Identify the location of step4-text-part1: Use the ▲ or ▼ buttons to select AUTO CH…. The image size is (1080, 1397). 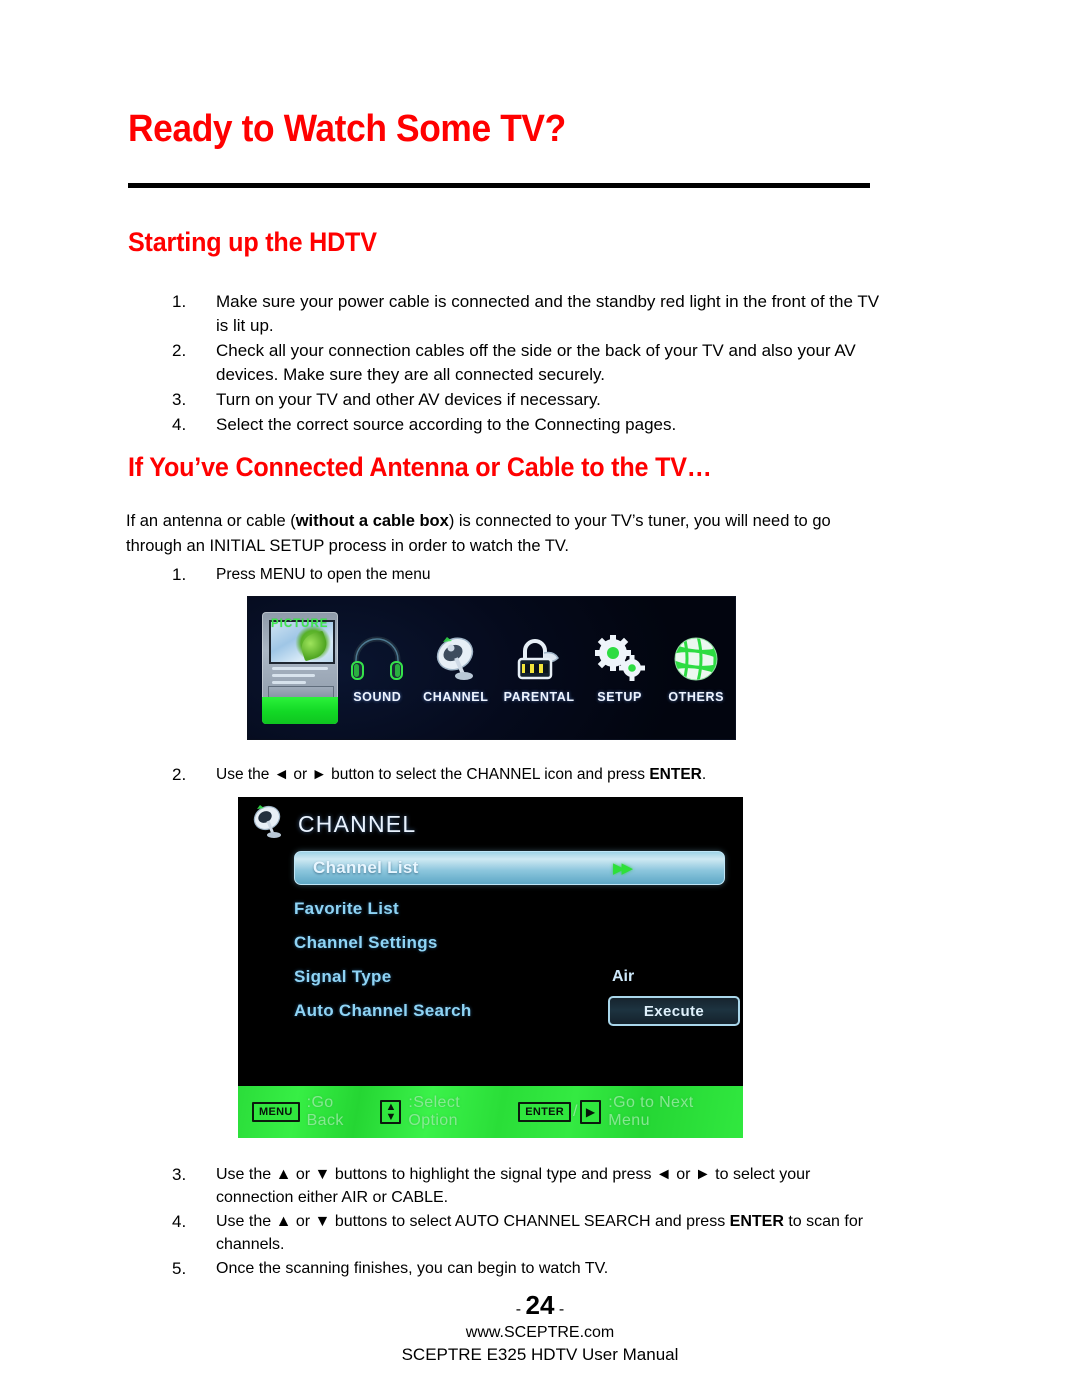
(473, 1221).